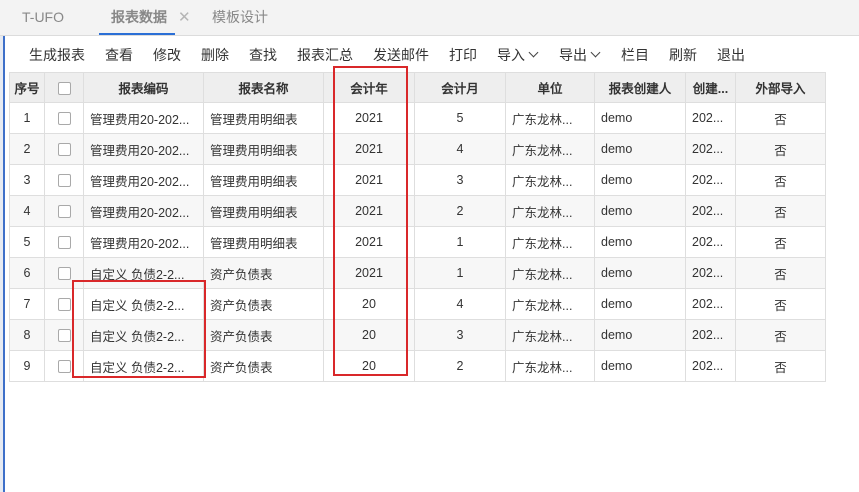 The image size is (859, 492). What do you see at coordinates (683, 54) in the screenshot?
I see `refresh-button: 刷新` at bounding box center [683, 54].